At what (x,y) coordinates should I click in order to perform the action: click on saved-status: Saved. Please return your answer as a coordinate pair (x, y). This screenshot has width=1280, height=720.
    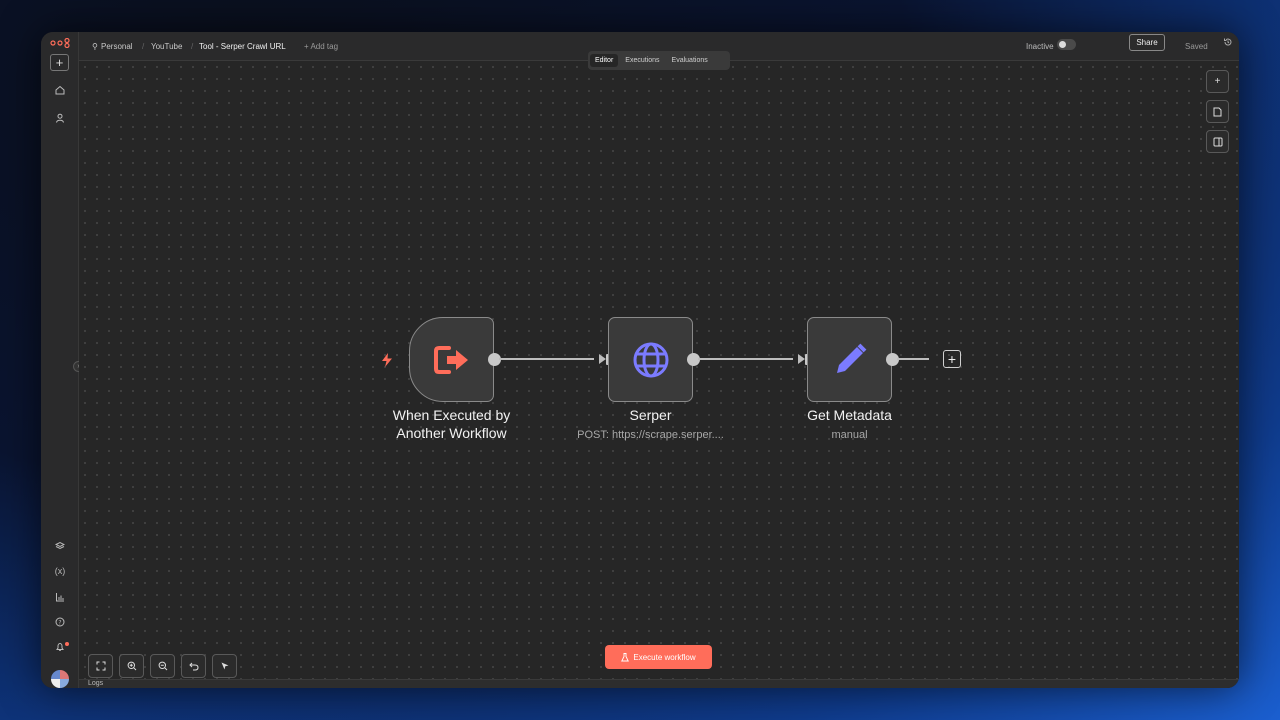
    Looking at the image, I should click on (1196, 46).